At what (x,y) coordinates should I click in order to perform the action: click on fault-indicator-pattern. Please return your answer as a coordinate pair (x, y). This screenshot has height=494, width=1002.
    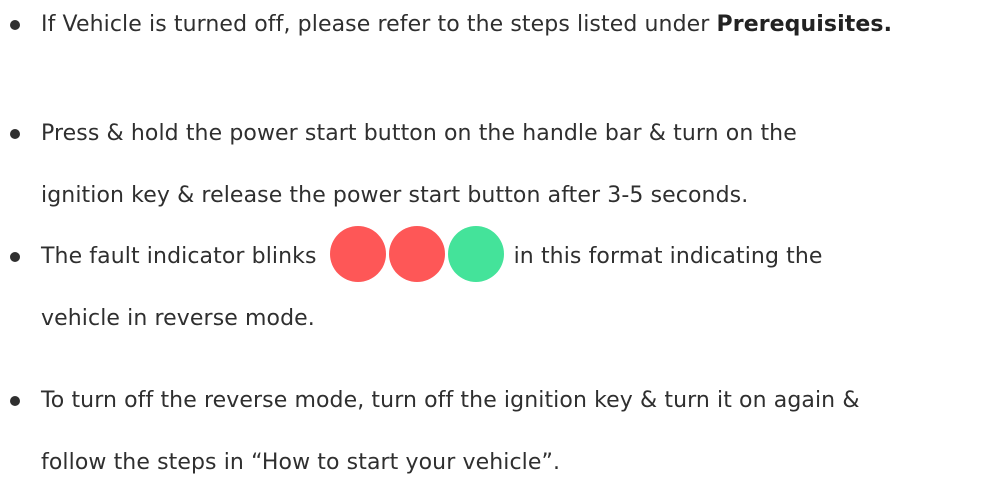
    Looking at the image, I should click on (415, 254).